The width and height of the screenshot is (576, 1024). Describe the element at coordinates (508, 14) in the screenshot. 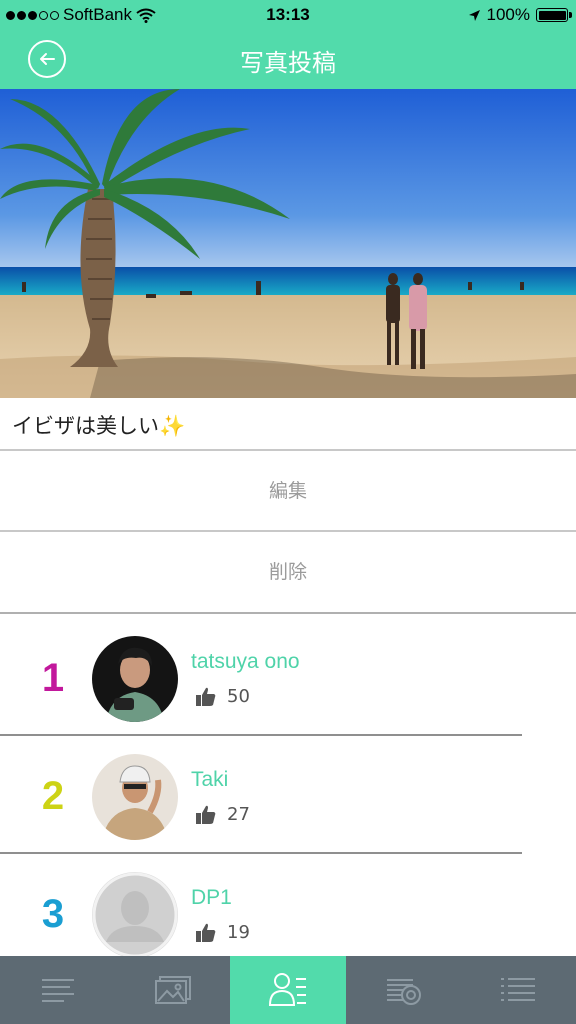

I see `battery-percent: 100%` at that location.